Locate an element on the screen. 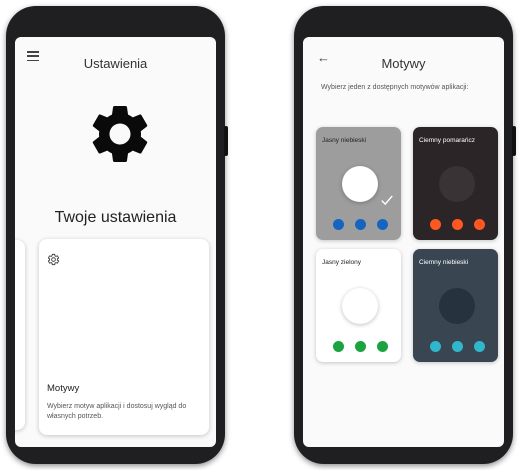 The height and width of the screenshot is (470, 519). theme-card: Ciemny pomarańcz is located at coordinates (455, 183).